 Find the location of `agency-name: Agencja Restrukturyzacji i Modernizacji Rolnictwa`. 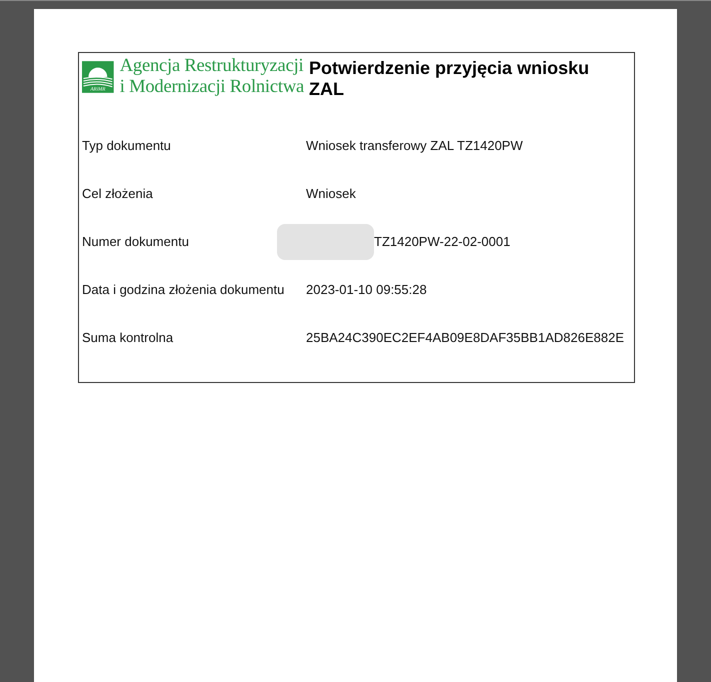

agency-name: Agencja Restrukturyzacji i Modernizacji Rolnictwa is located at coordinates (212, 77).